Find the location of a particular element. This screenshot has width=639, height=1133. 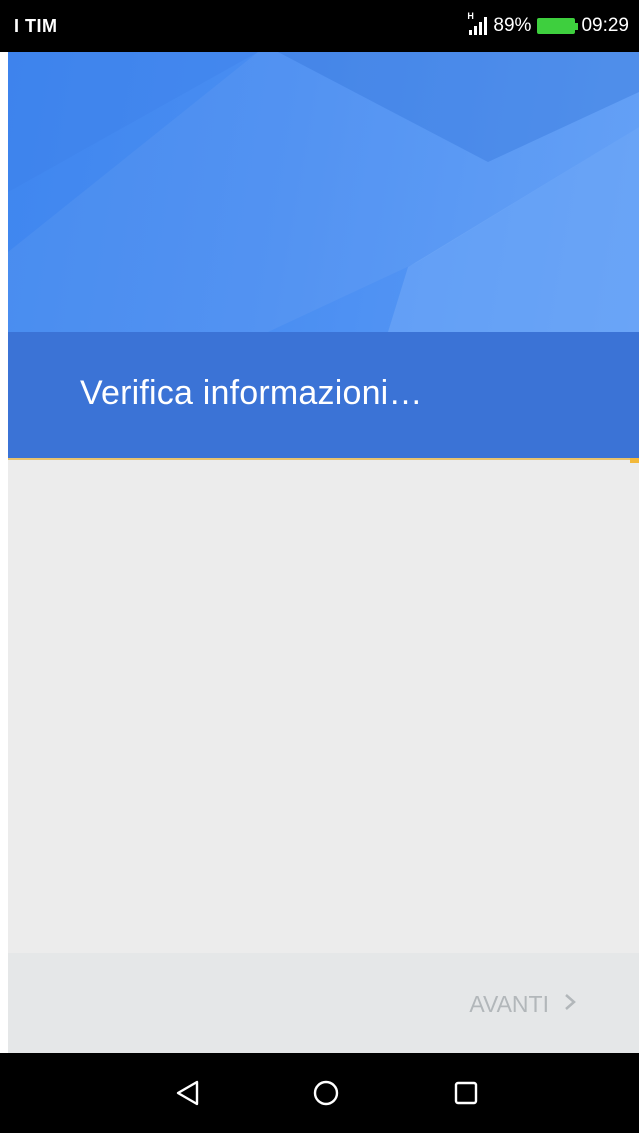

status-bar: I TIM H 89% 09:29 is located at coordinates (319, 26).